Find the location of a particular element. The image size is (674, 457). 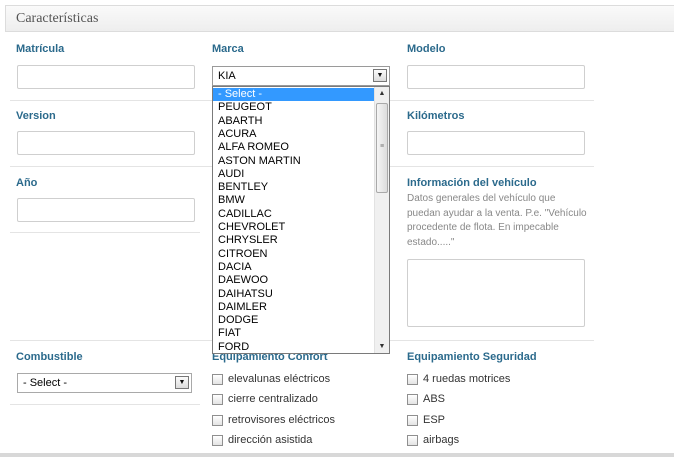

checkbox-label: ESP is located at coordinates (434, 420).